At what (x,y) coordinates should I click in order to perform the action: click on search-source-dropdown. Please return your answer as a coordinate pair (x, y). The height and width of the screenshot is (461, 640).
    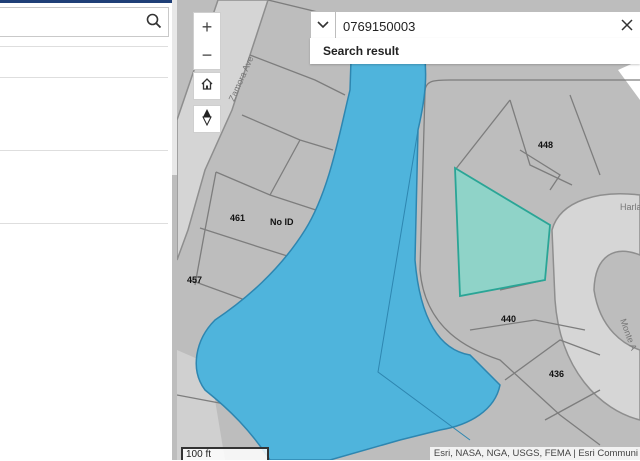
    Looking at the image, I should click on (323, 25).